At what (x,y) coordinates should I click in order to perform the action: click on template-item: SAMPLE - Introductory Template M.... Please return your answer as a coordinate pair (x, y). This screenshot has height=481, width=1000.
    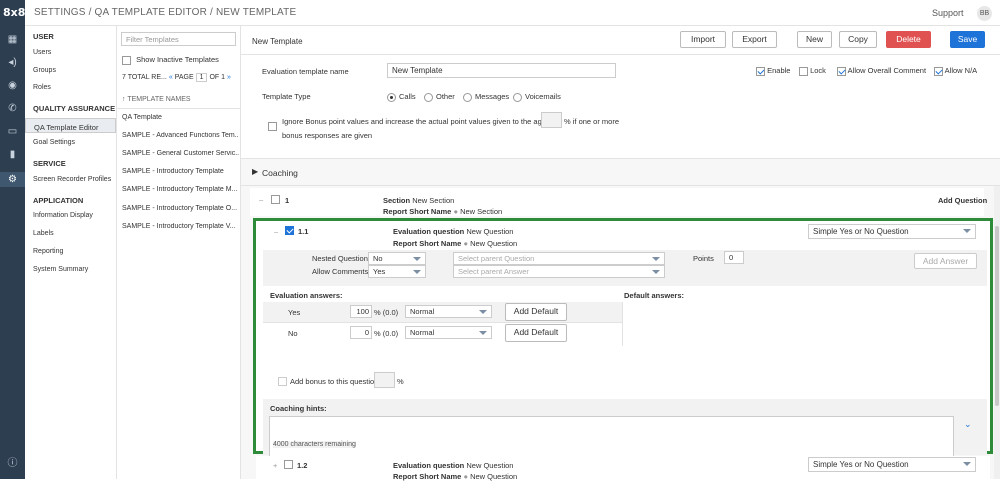
    Looking at the image, I should click on (180, 189).